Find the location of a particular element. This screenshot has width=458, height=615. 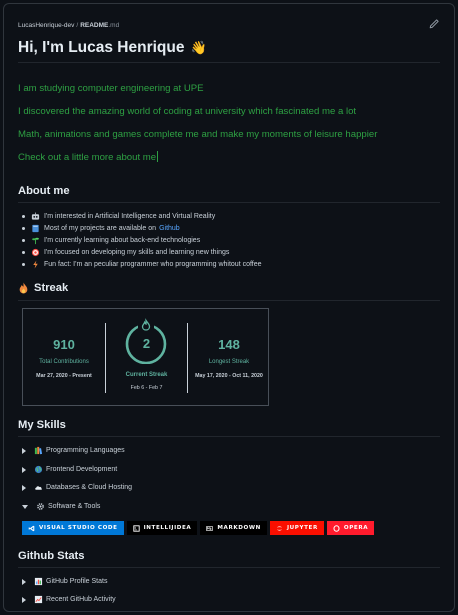

stats-summary-profile: GitHub Profile Stats is located at coordinates (64, 581).